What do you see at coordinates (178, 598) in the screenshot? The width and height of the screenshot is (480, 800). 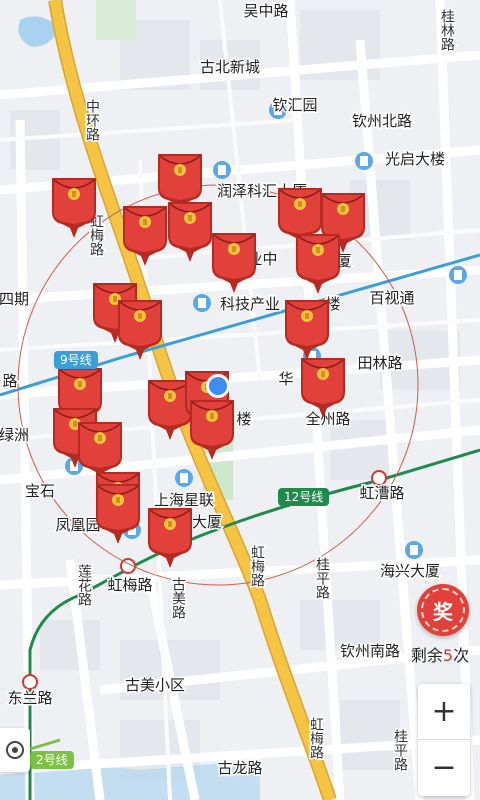 I see `road-label: 古美路` at bounding box center [178, 598].